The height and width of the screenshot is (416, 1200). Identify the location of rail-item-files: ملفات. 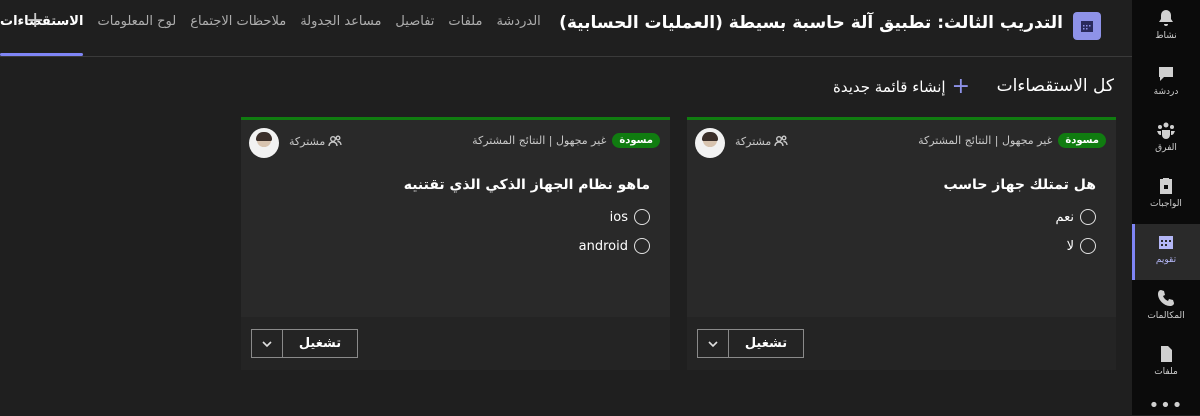
(1166, 364).